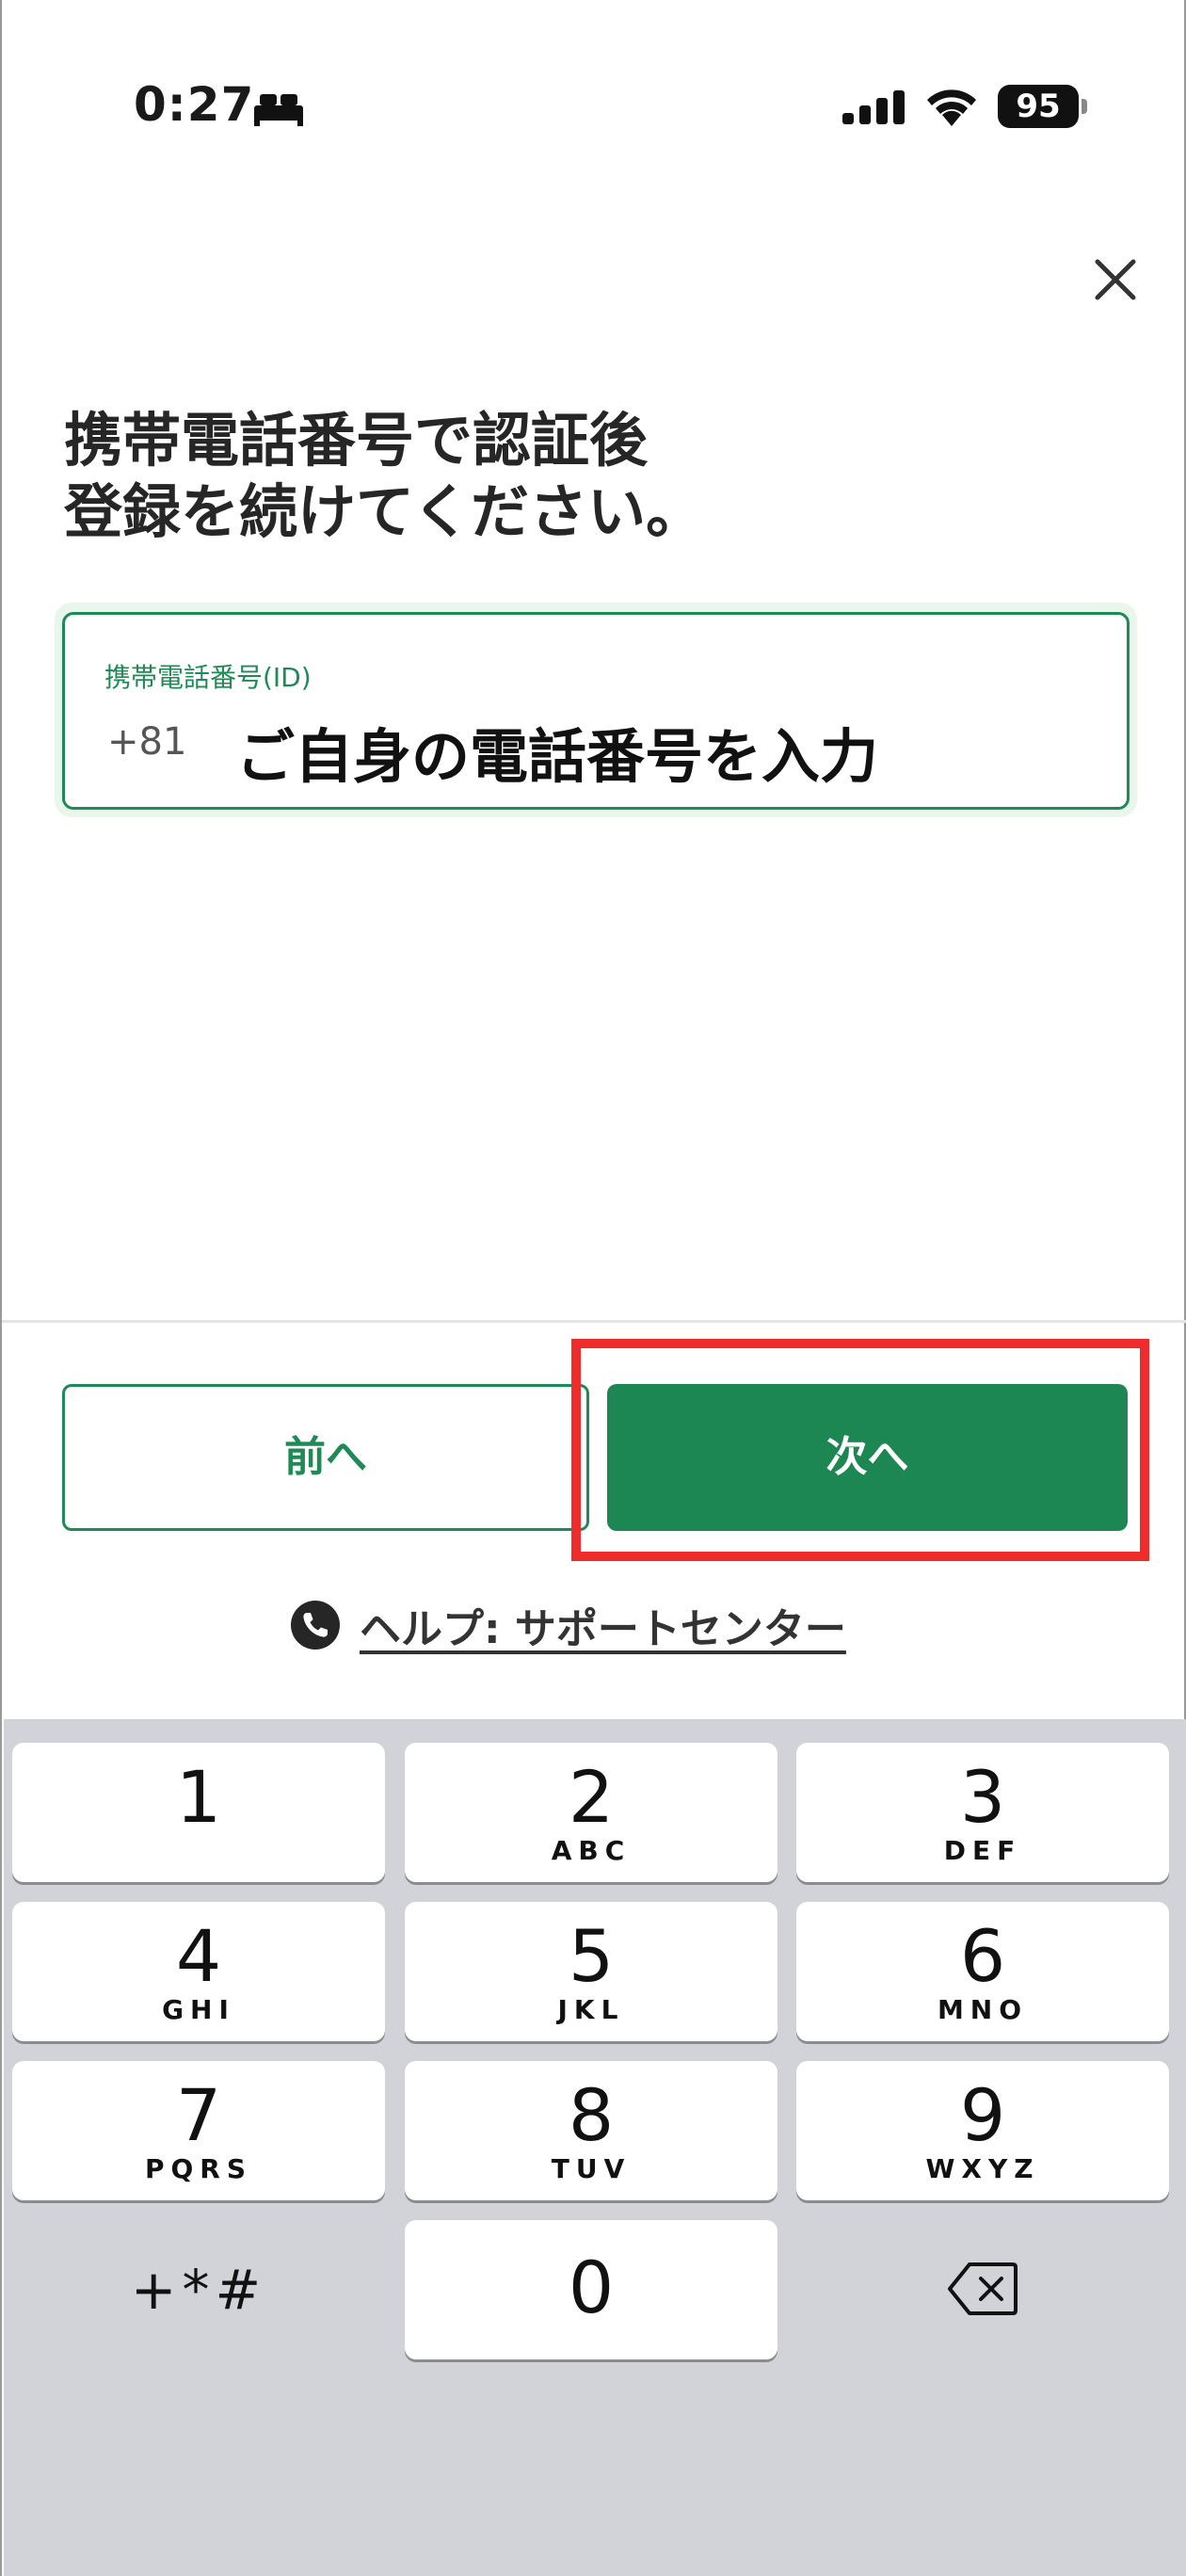 The height and width of the screenshot is (2576, 1186). What do you see at coordinates (591, 2115) in the screenshot?
I see `key-digit: 8` at bounding box center [591, 2115].